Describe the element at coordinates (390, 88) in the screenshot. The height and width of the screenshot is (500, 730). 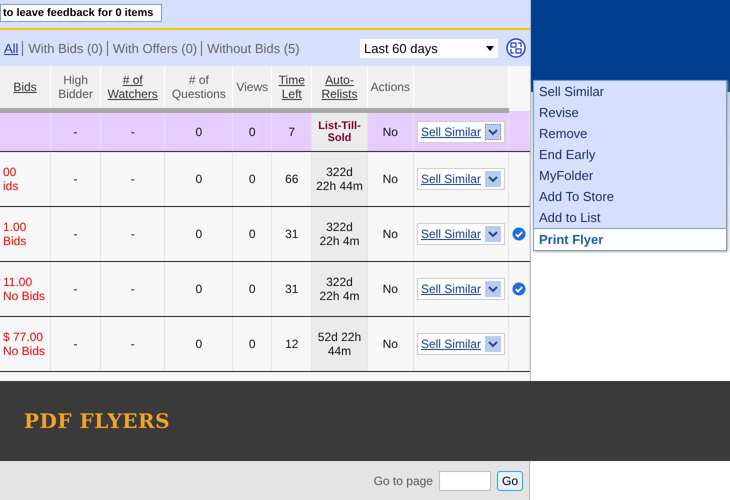
I see `column-header: Actions` at that location.